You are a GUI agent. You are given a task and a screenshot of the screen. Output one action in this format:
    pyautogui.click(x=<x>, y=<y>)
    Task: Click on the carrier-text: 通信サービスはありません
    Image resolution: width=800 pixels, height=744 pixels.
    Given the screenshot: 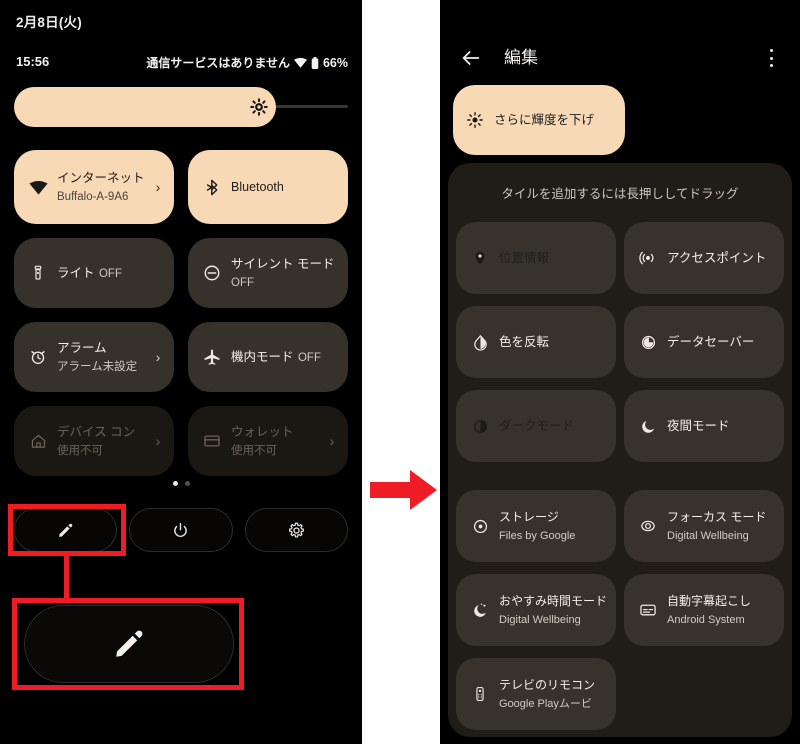 What is the action you would take?
    pyautogui.click(x=218, y=63)
    